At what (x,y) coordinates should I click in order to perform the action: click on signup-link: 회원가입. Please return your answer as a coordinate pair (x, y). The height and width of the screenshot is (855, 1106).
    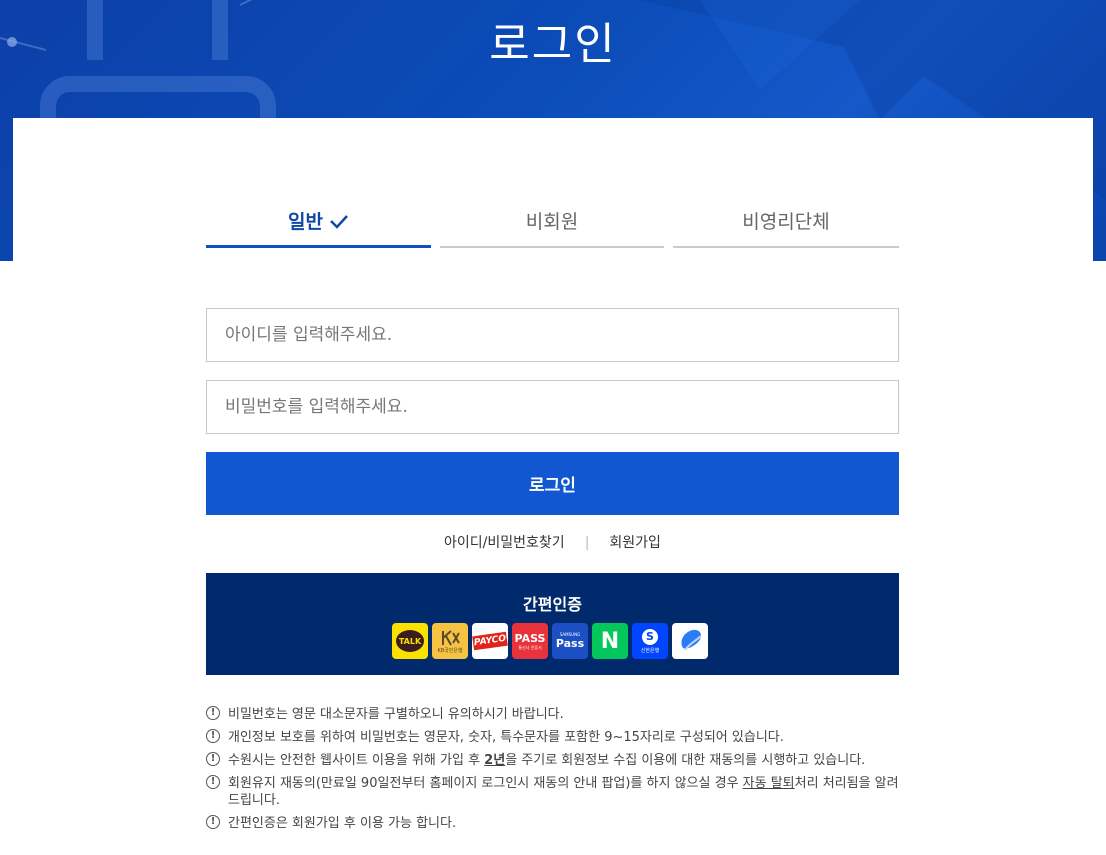
    Looking at the image, I should click on (635, 543).